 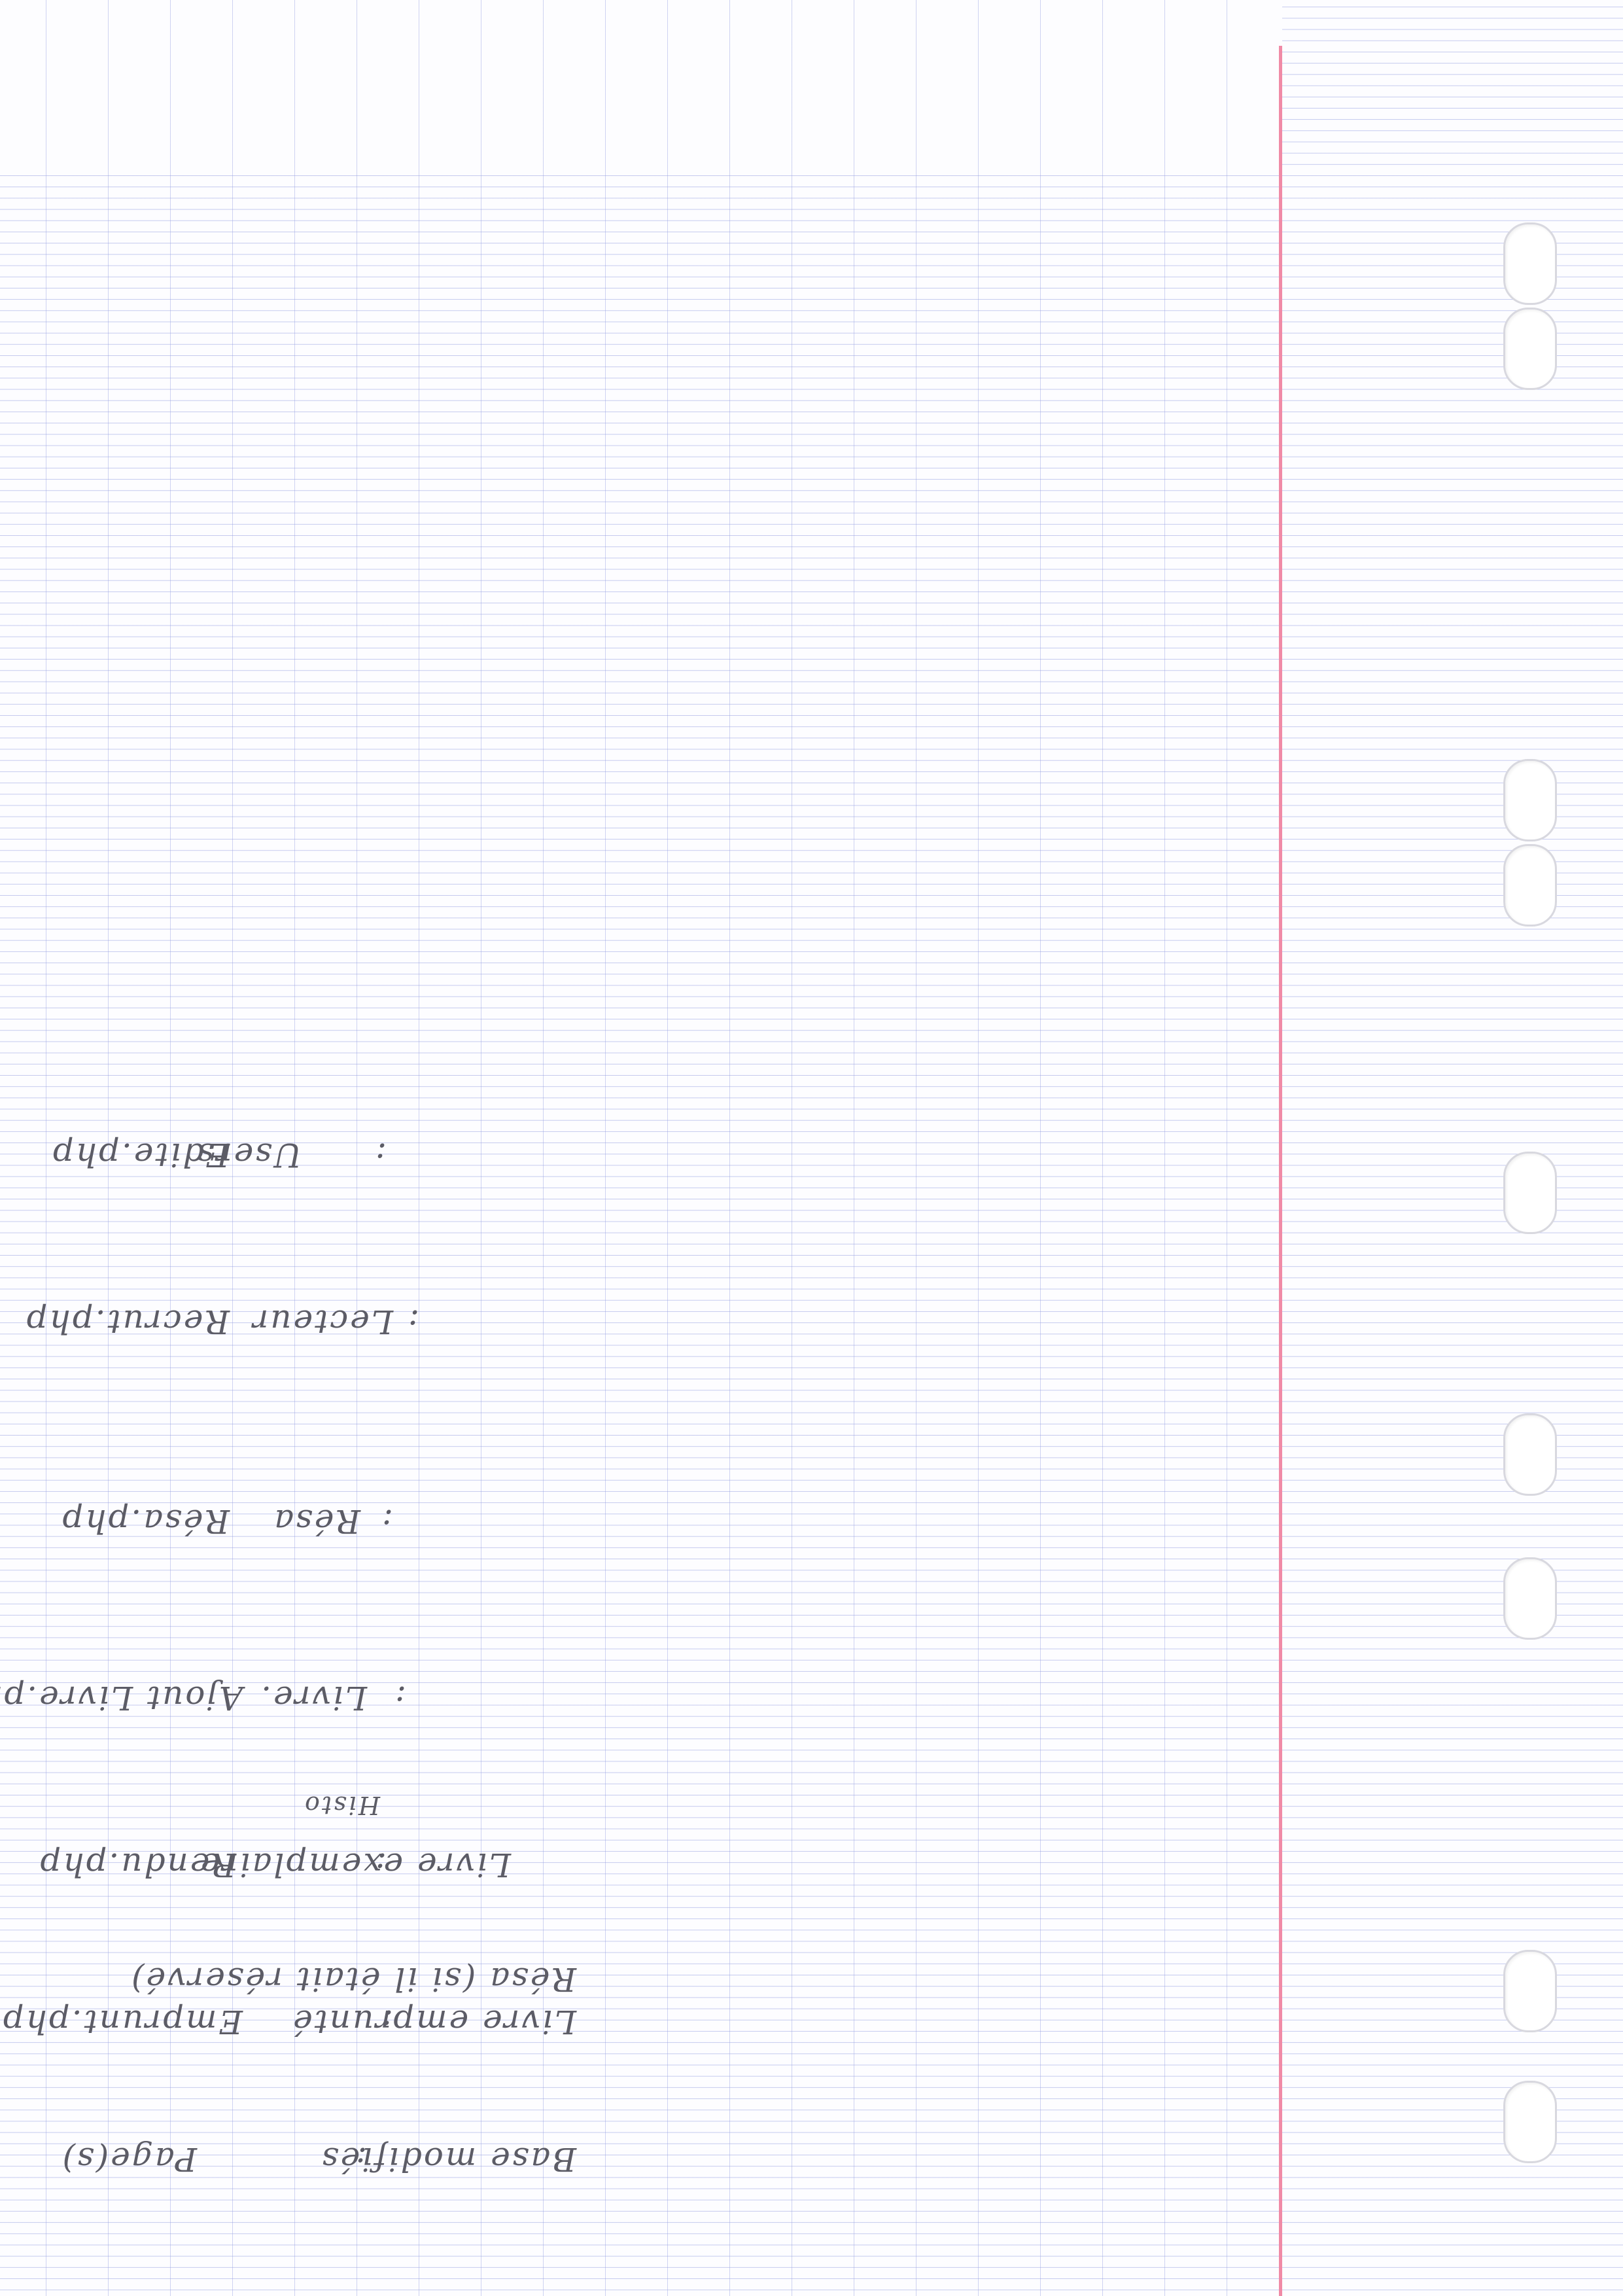 I want to click on note-label: Page(s), so click(x=128, y=2159).